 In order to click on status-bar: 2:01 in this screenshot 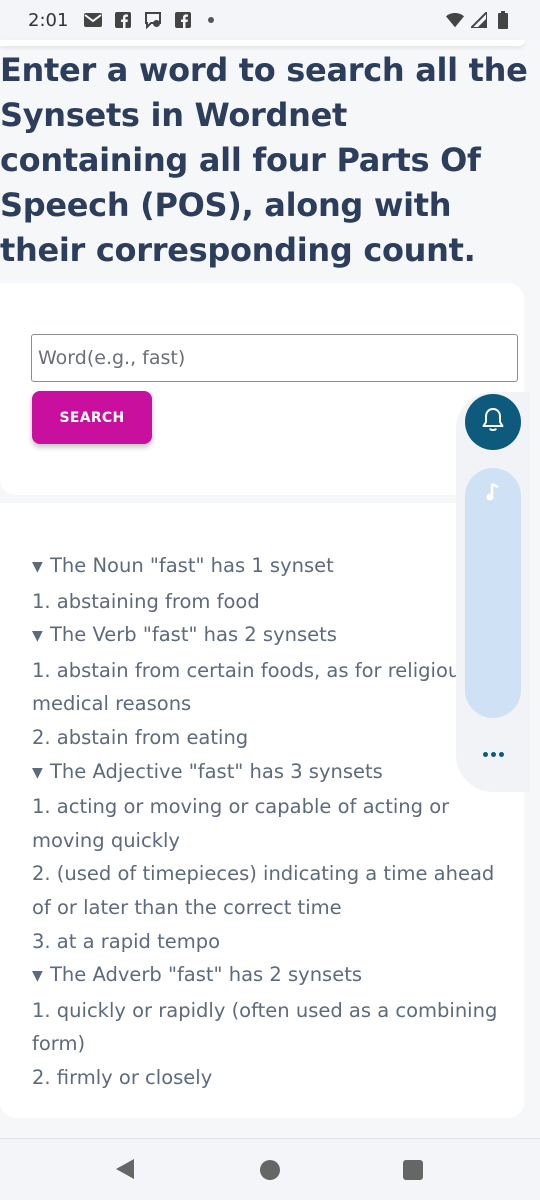, I will do `click(270, 20)`.